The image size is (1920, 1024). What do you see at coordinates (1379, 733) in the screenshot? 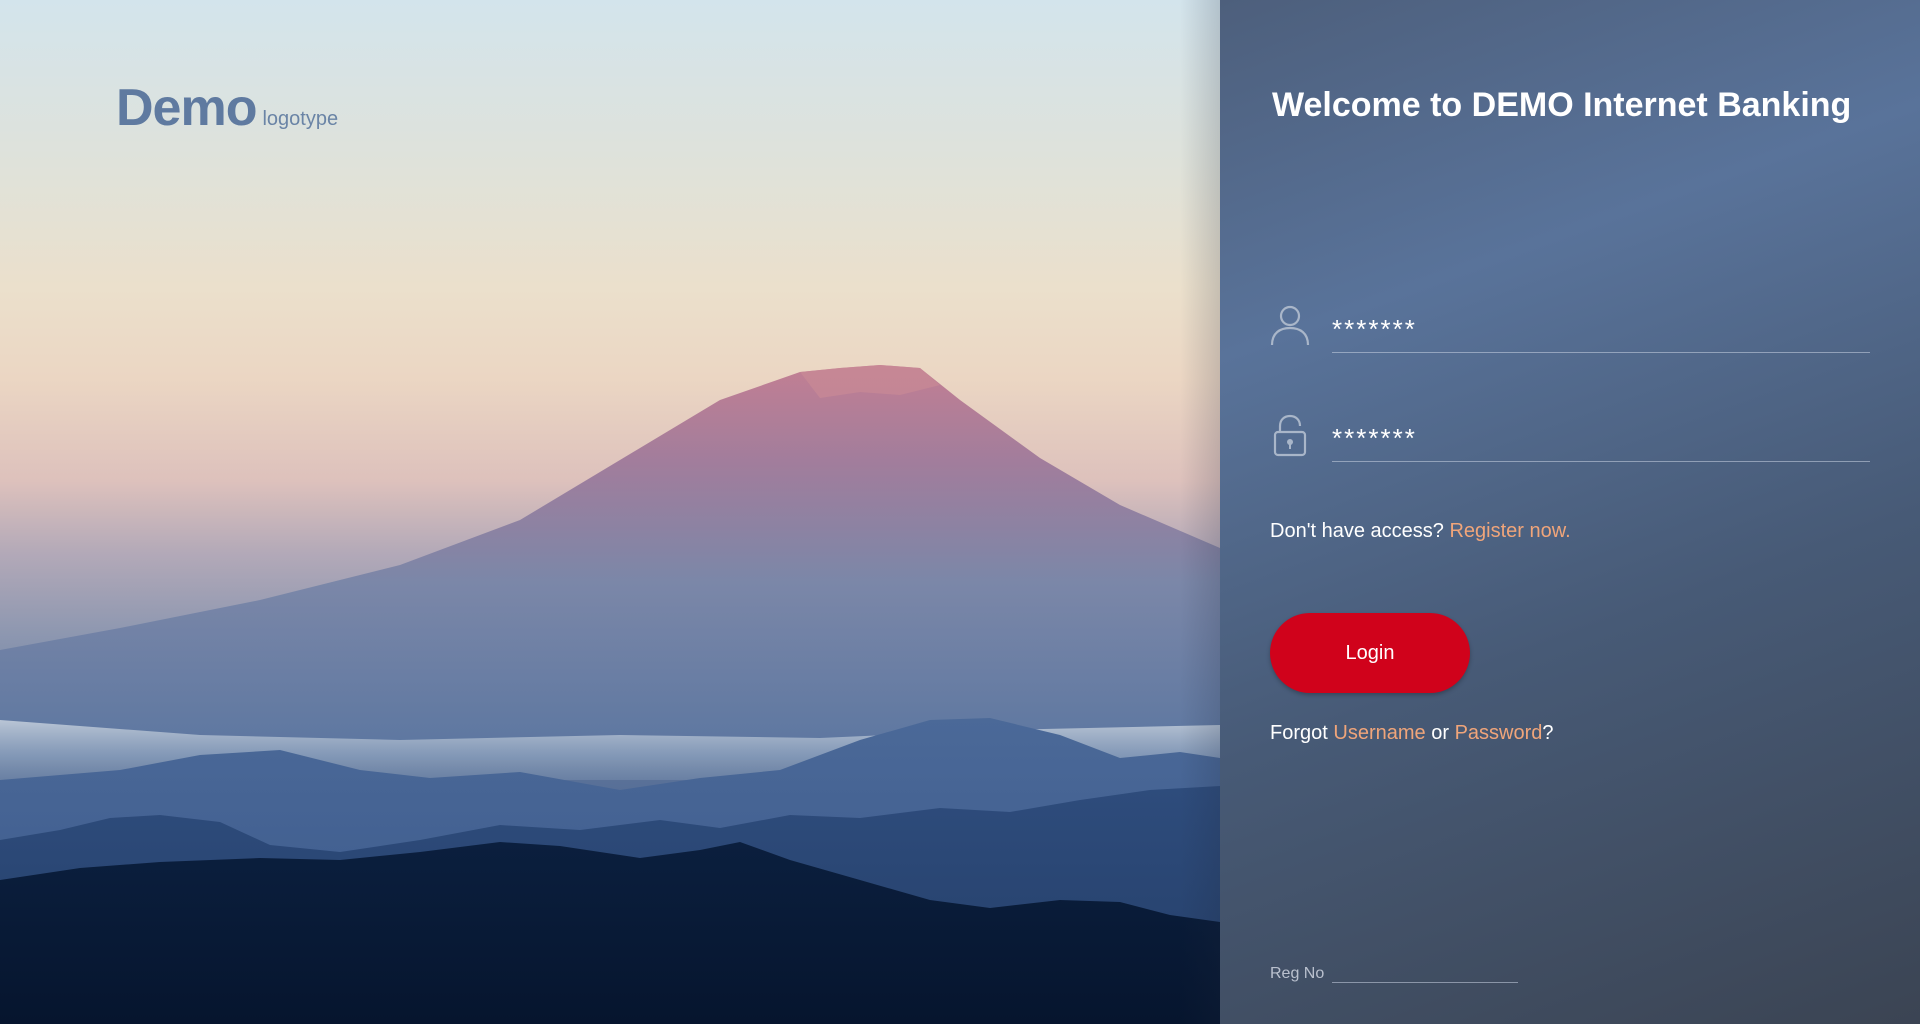
I see `forgot-username-link: Username` at bounding box center [1379, 733].